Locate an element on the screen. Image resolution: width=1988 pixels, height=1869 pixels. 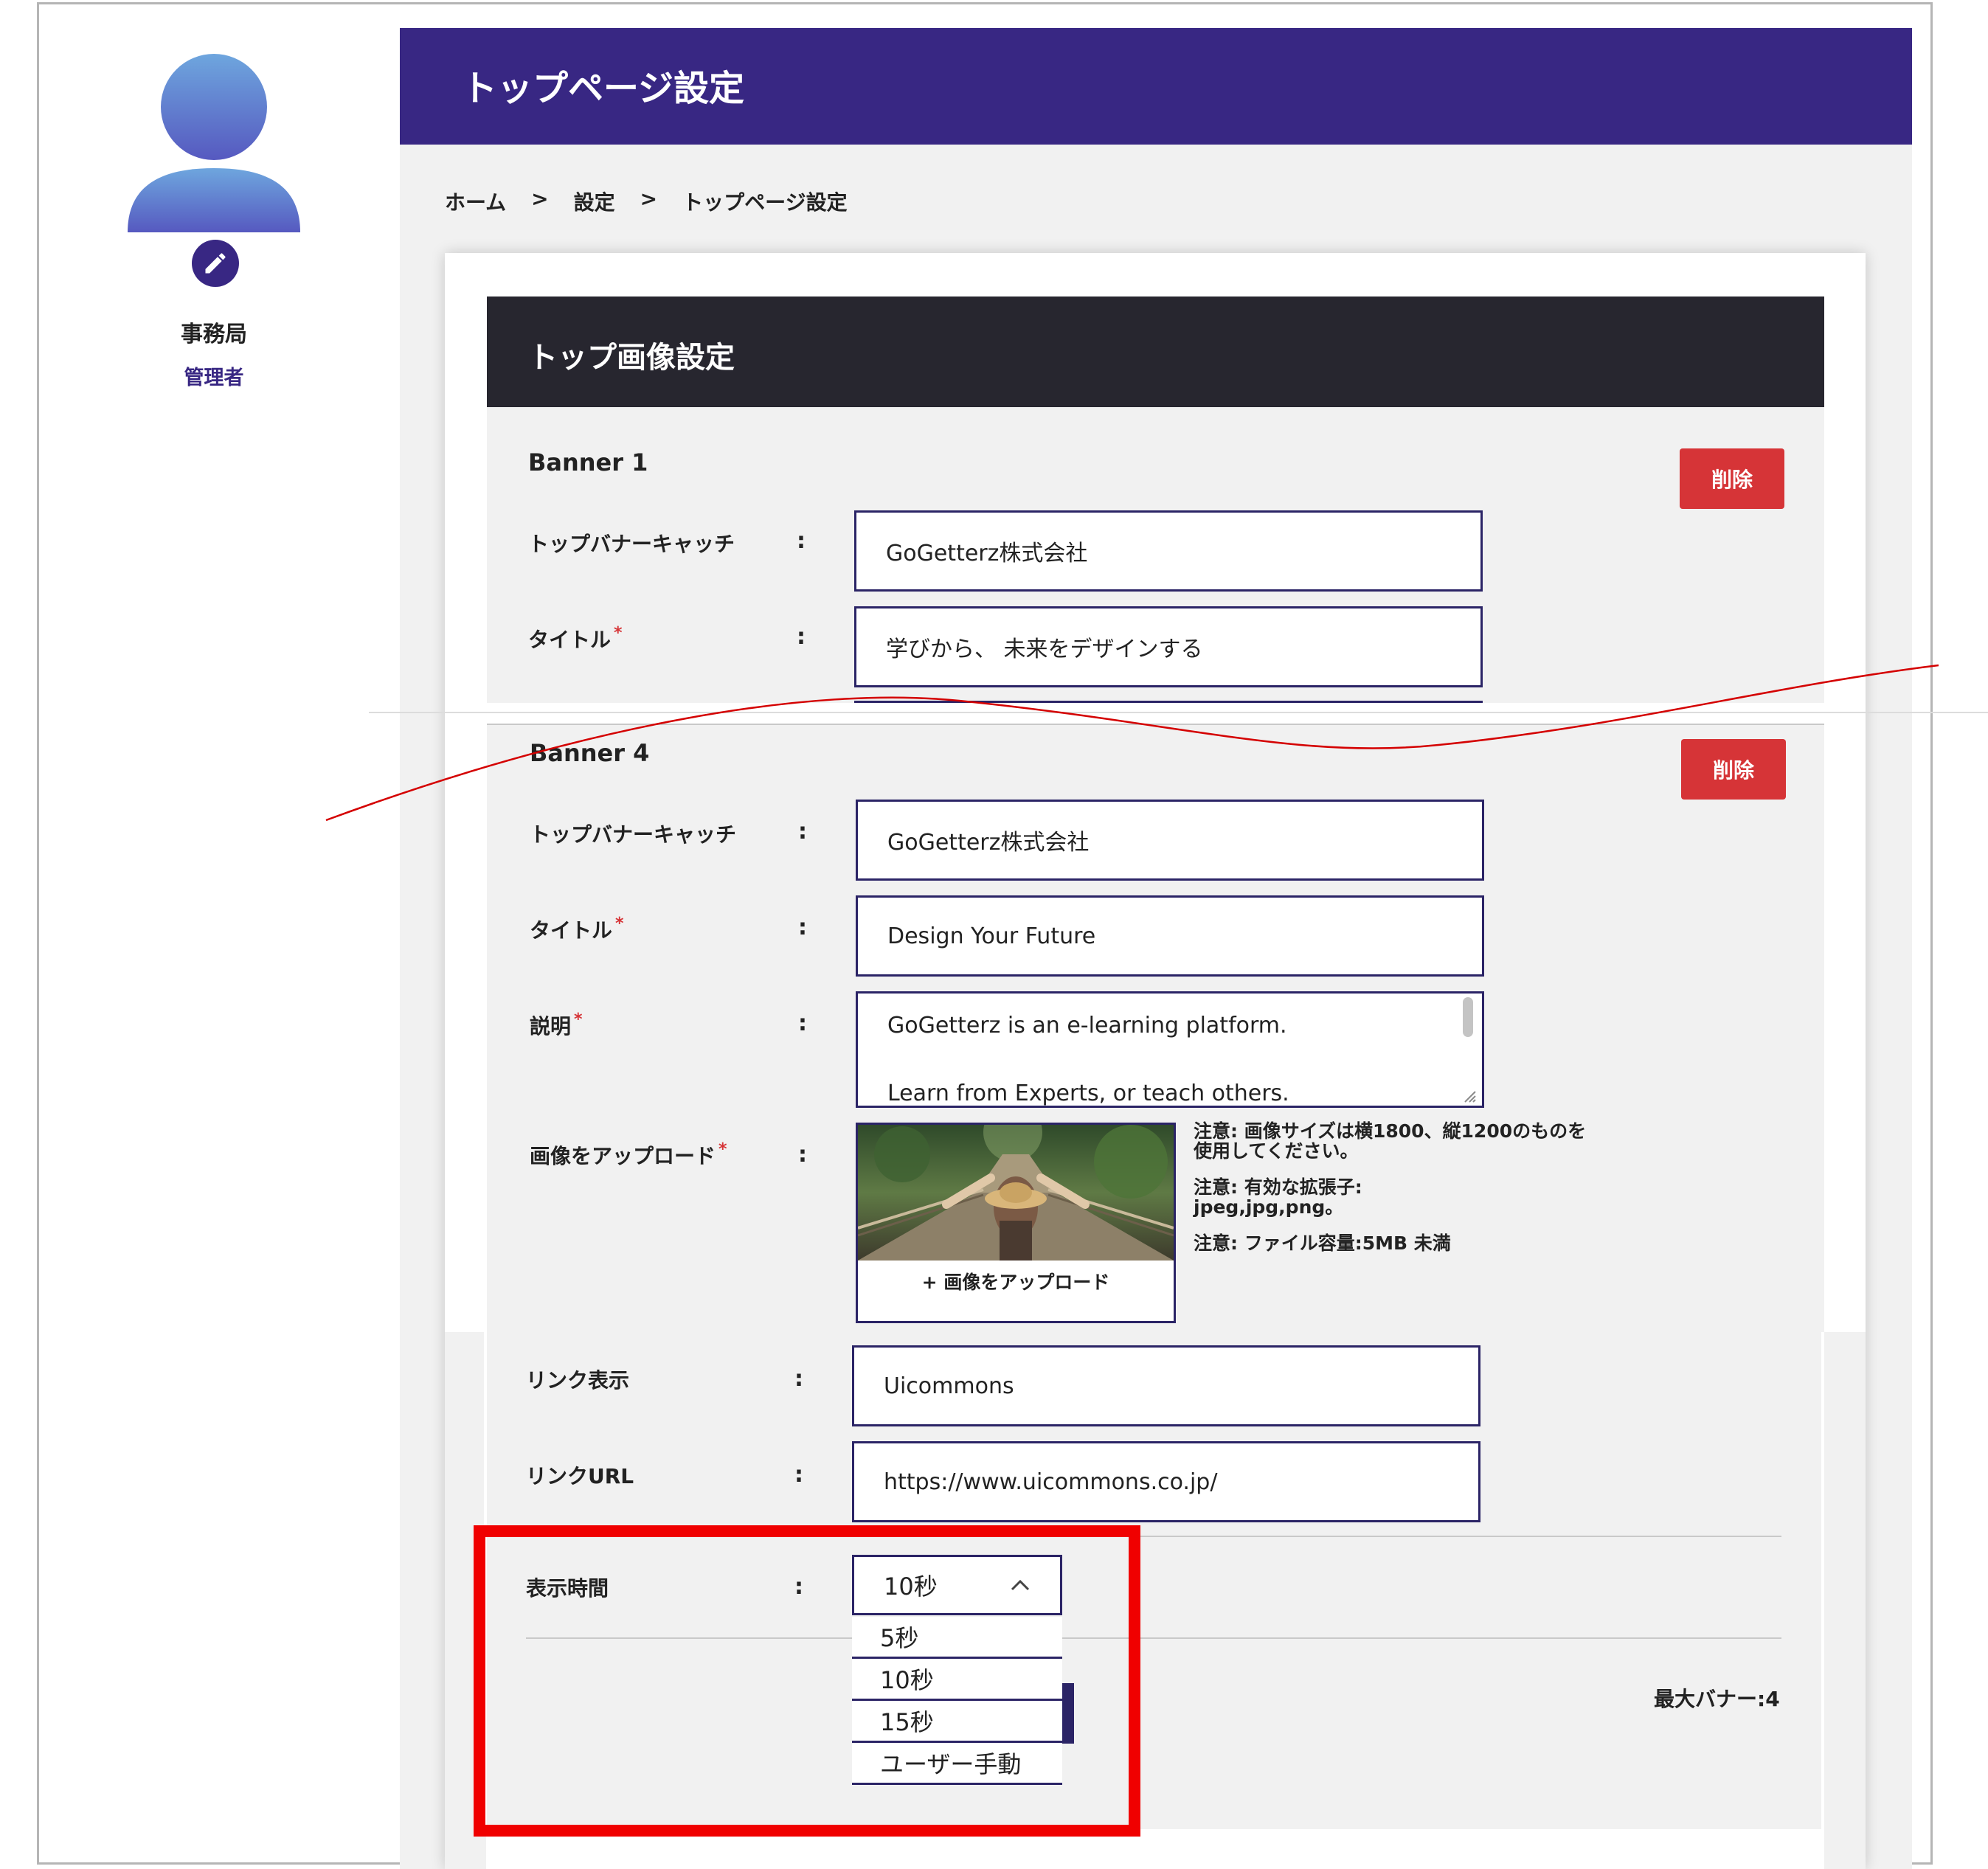
breadcrumb: ホーム > 設定 > トップページ設定 is located at coordinates (646, 201).